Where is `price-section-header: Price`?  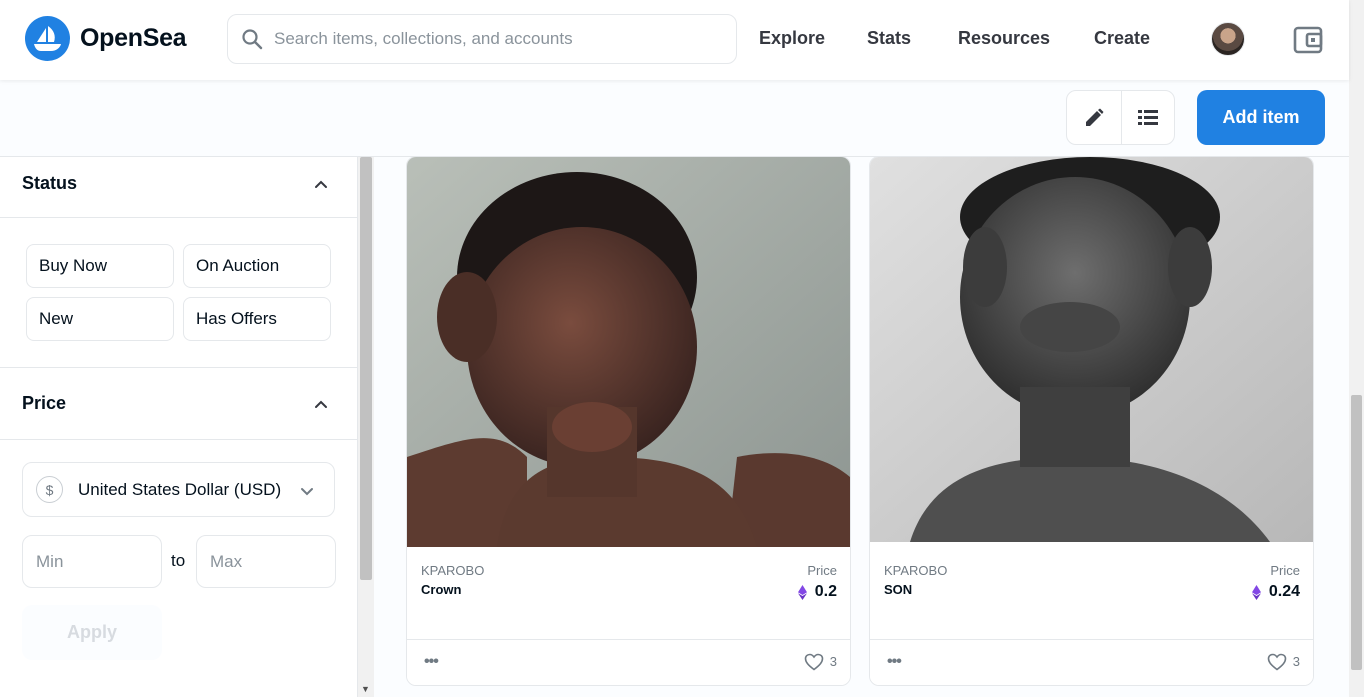 price-section-header: Price is located at coordinates (178, 404).